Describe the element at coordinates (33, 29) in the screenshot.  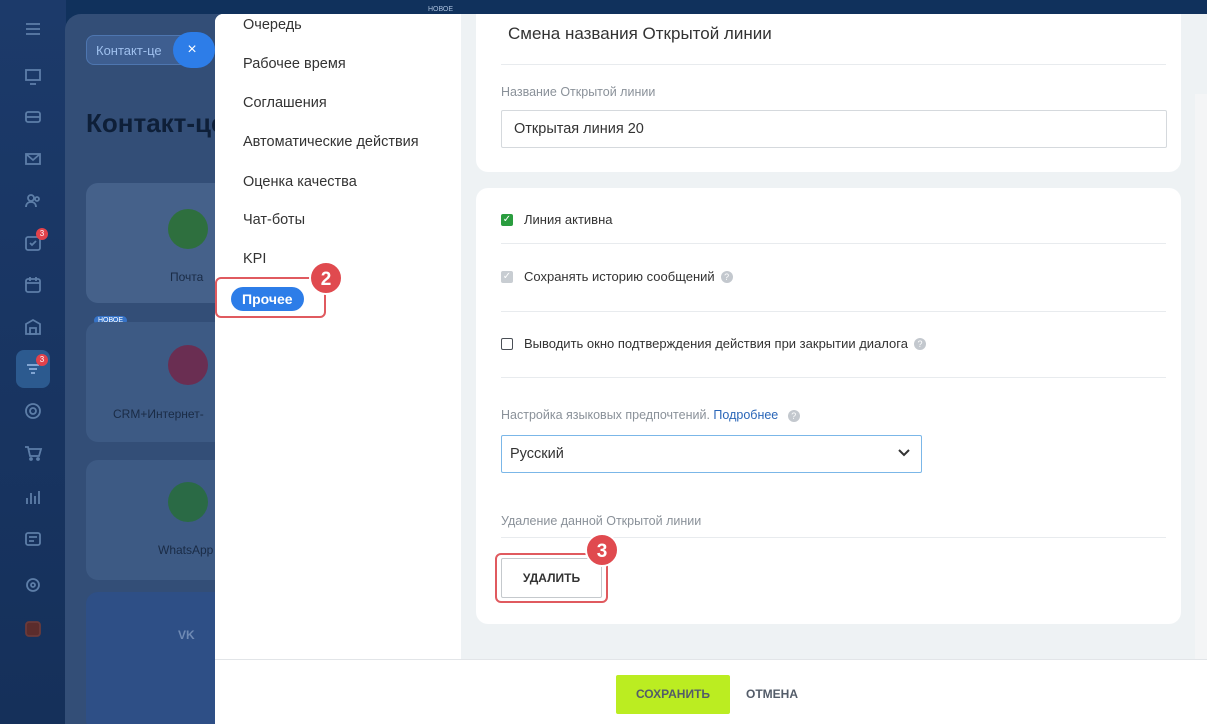
I see `menu-icon` at that location.